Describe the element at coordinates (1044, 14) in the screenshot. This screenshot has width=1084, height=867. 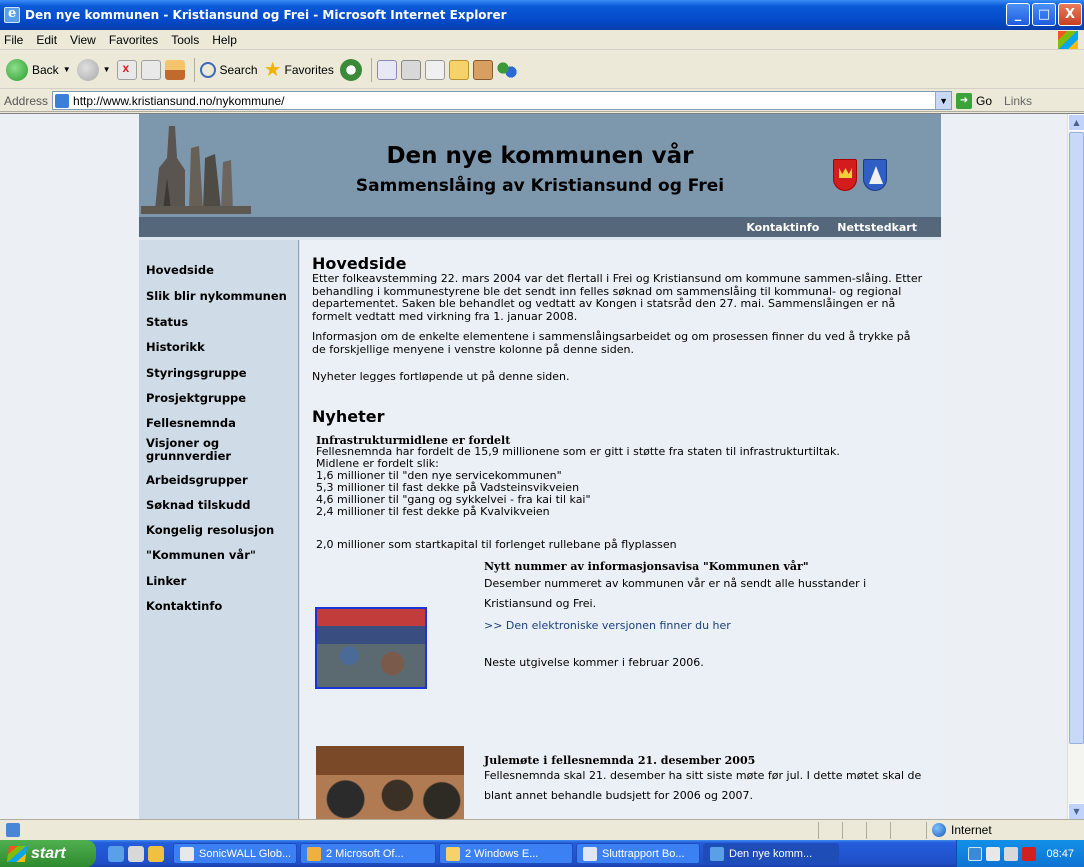
I see `maximize-button: □` at that location.